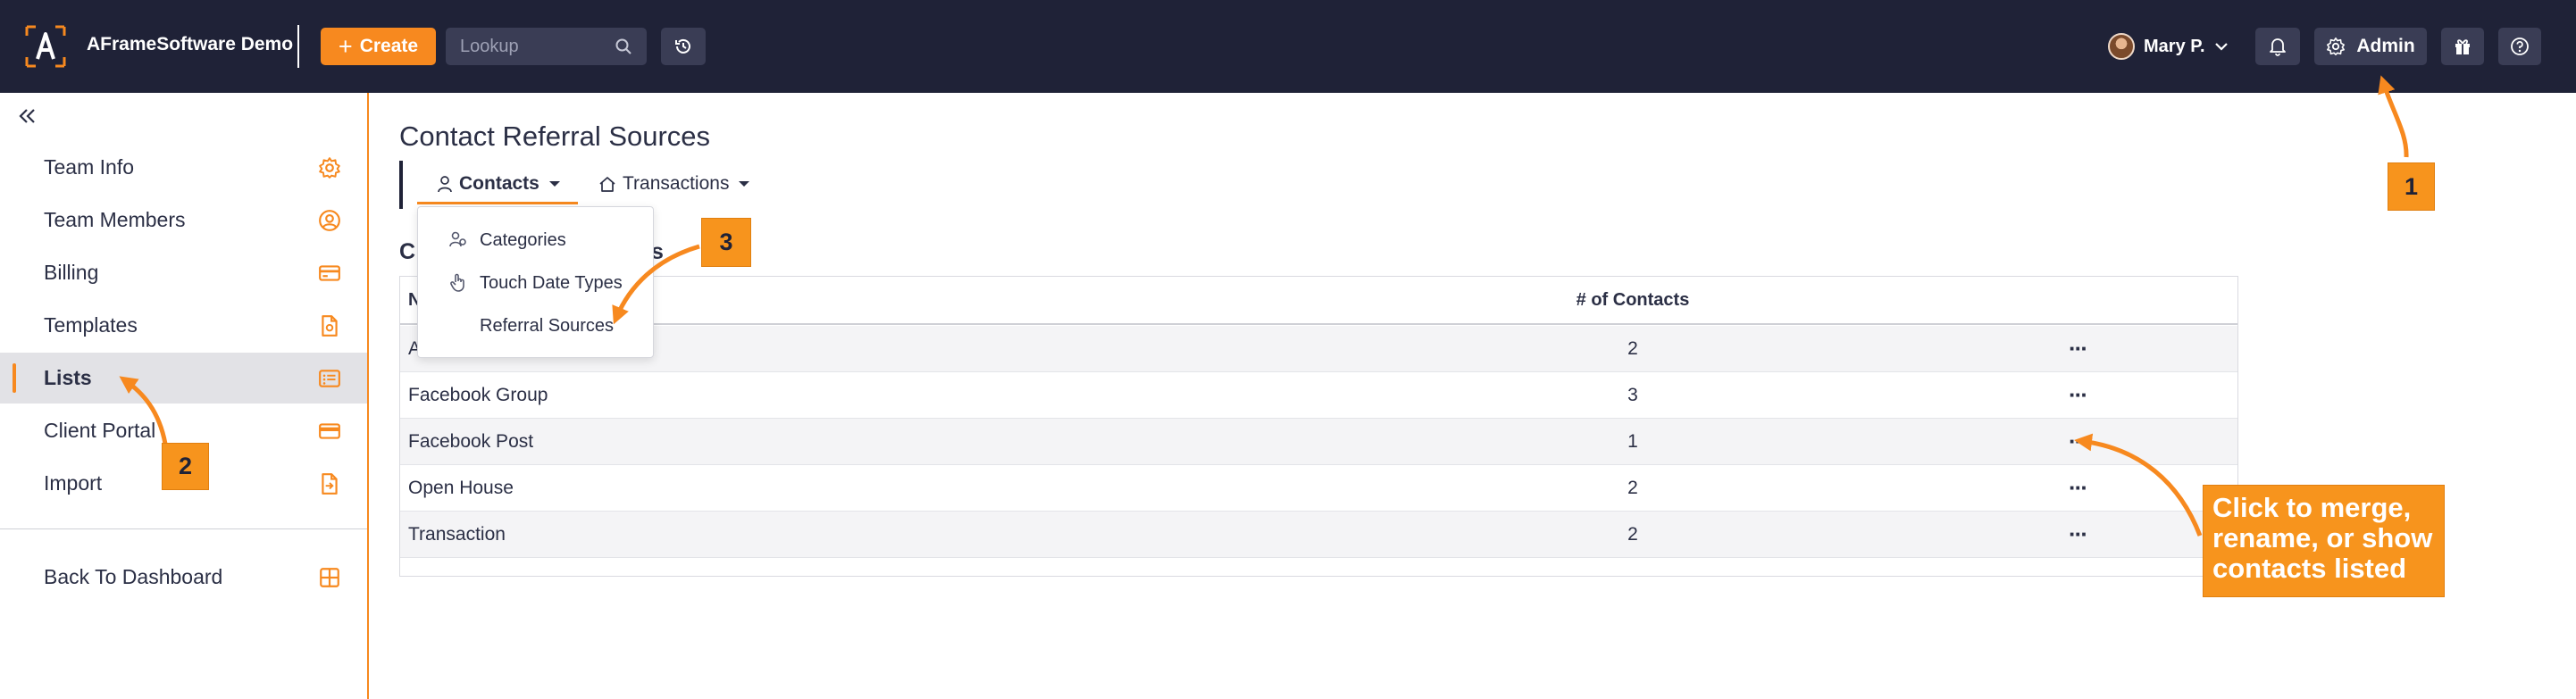 This screenshot has width=2576, height=699. What do you see at coordinates (2385, 46) in the screenshot?
I see `admin-button-label: Admin` at bounding box center [2385, 46].